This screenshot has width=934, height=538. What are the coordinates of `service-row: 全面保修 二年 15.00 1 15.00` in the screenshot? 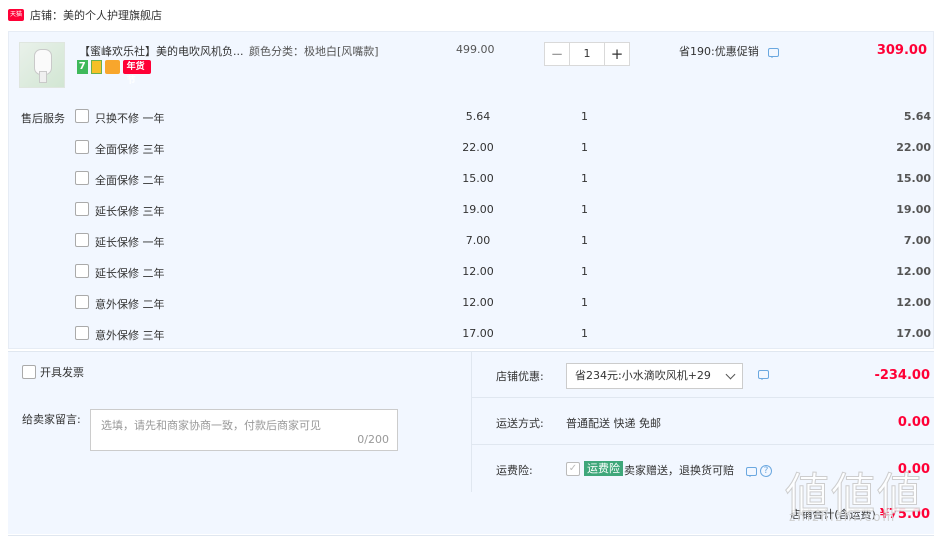 It's located at (471, 179).